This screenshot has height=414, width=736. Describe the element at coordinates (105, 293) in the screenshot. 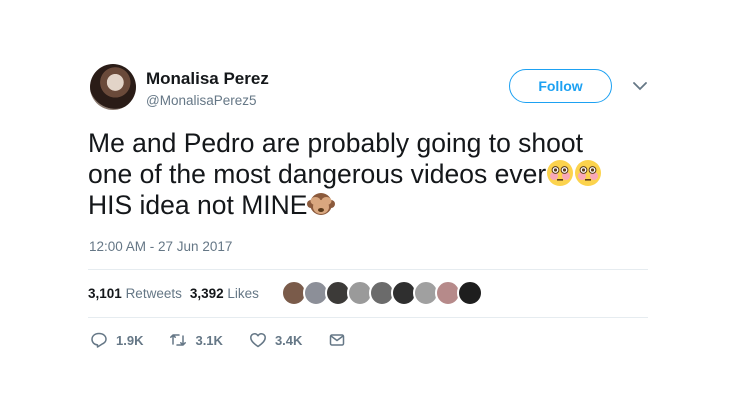

I see `retweets-count: 3,101` at that location.